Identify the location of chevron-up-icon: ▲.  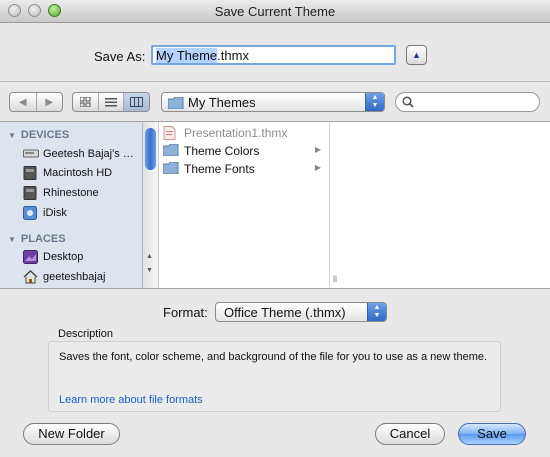
(416, 55).